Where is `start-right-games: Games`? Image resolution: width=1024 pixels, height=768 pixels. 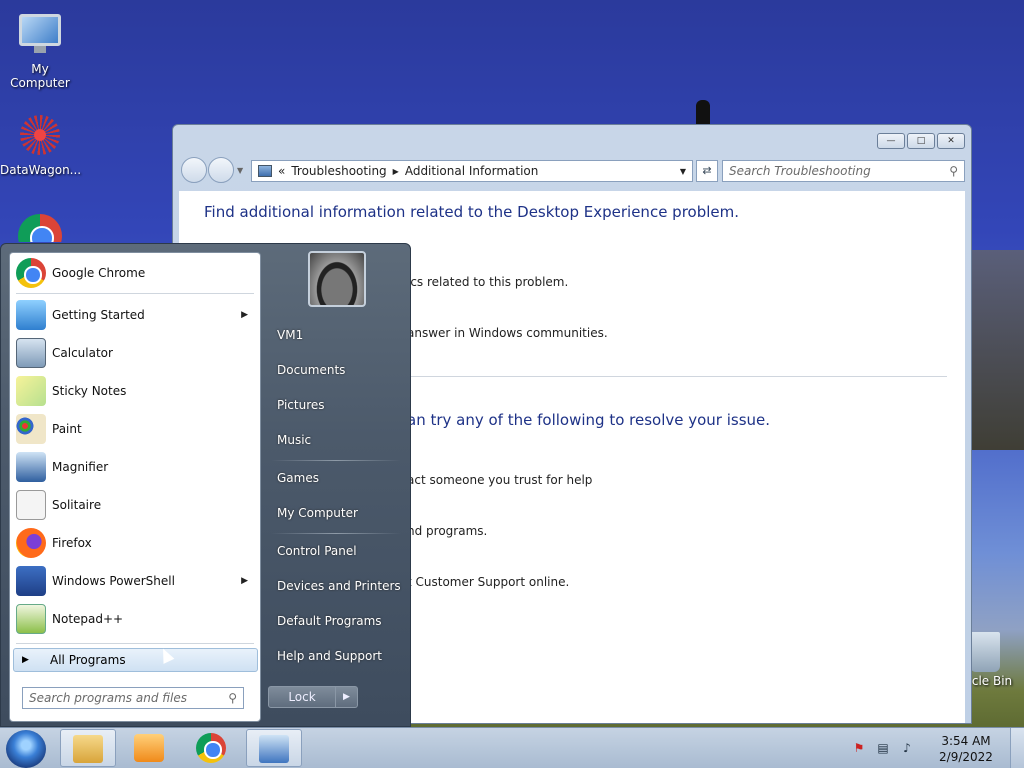 start-right-games: Games is located at coordinates (298, 478).